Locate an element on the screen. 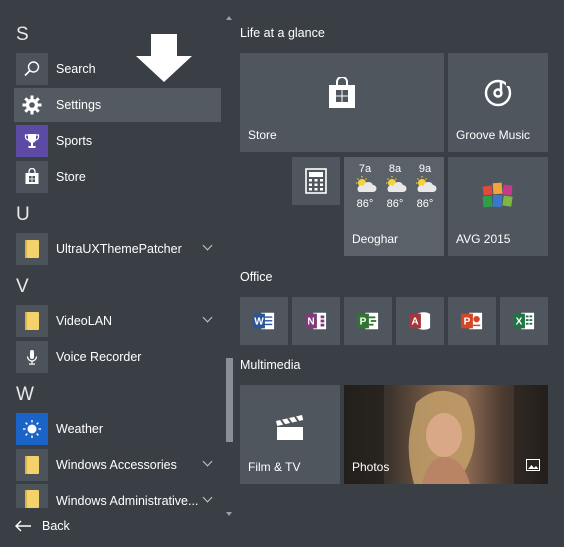 The width and height of the screenshot is (564, 547). onenote-icon: N is located at coordinates (316, 321).